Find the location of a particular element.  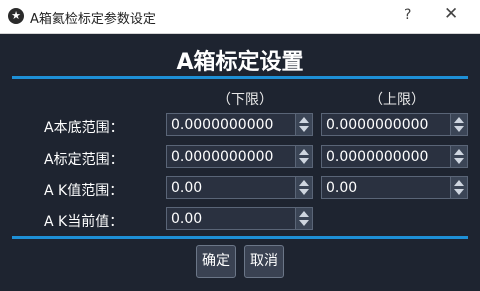

calibration-range-lower-spinbox is located at coordinates (239, 156).